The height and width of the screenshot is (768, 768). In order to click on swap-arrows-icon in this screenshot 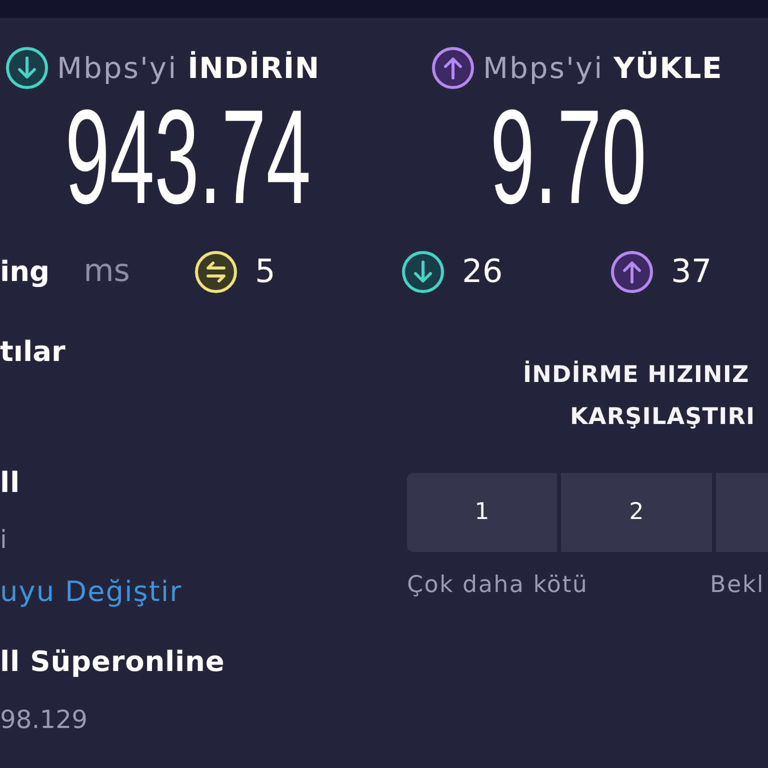, I will do `click(216, 271)`.